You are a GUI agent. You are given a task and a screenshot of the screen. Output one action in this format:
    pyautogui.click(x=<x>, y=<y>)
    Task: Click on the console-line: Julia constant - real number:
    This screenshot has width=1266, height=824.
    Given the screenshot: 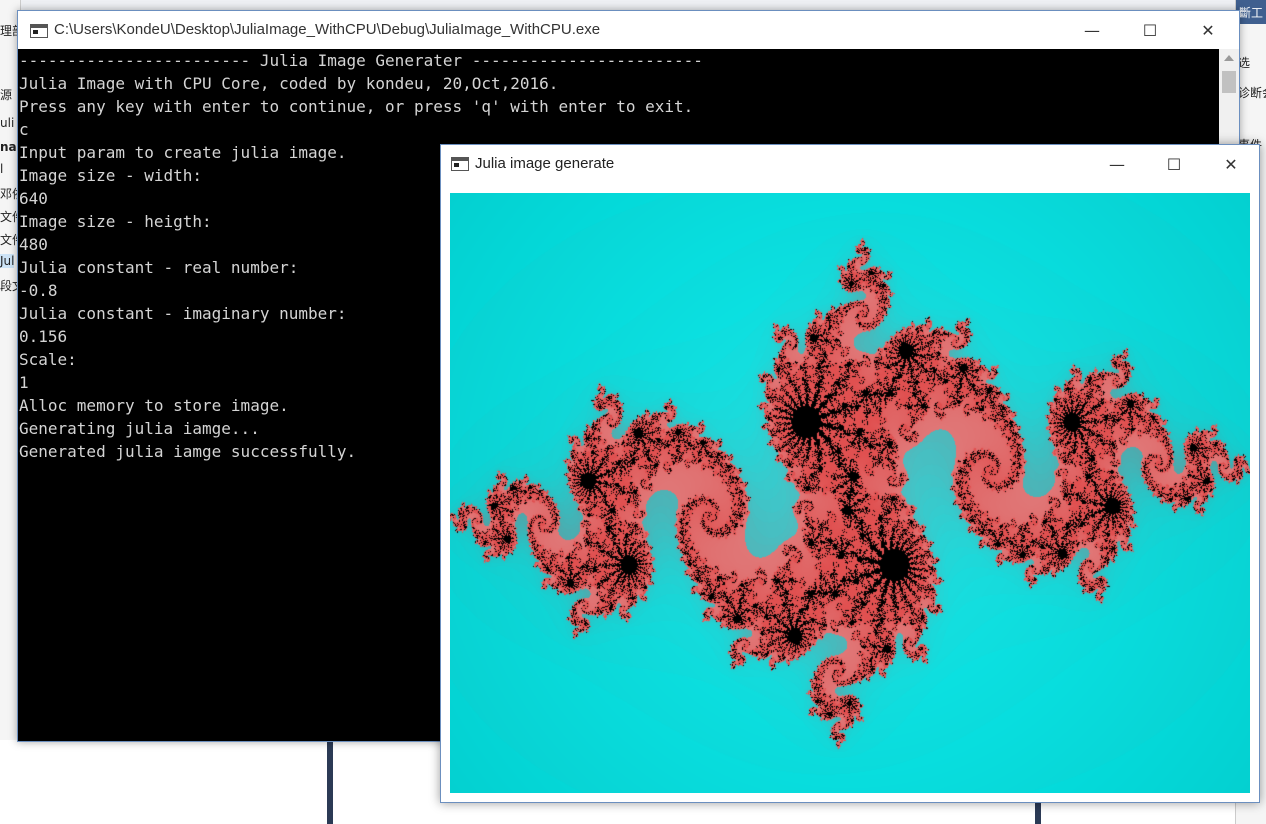 What is the action you would take?
    pyautogui.click(x=159, y=267)
    